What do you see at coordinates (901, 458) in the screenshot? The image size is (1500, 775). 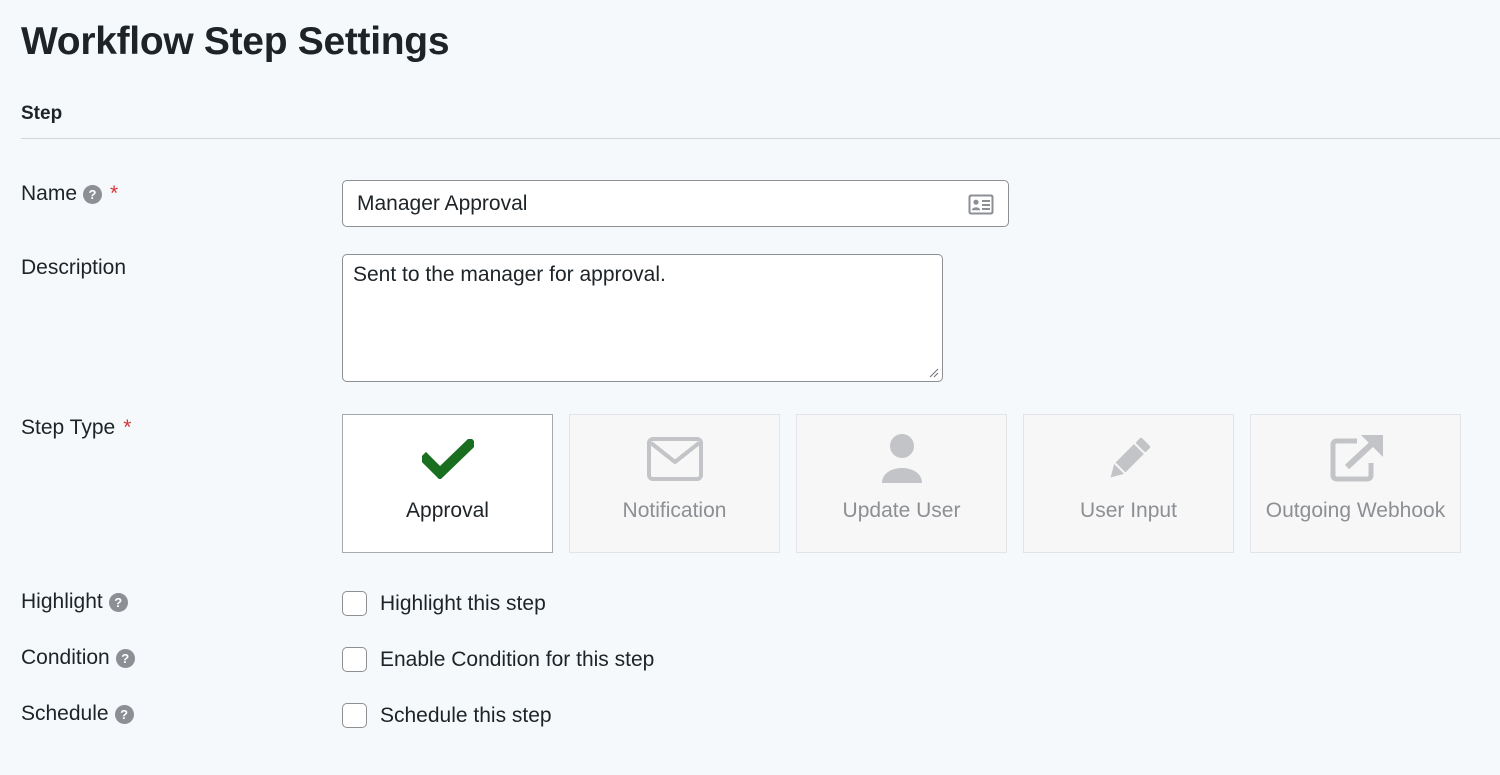 I see `user-icon` at bounding box center [901, 458].